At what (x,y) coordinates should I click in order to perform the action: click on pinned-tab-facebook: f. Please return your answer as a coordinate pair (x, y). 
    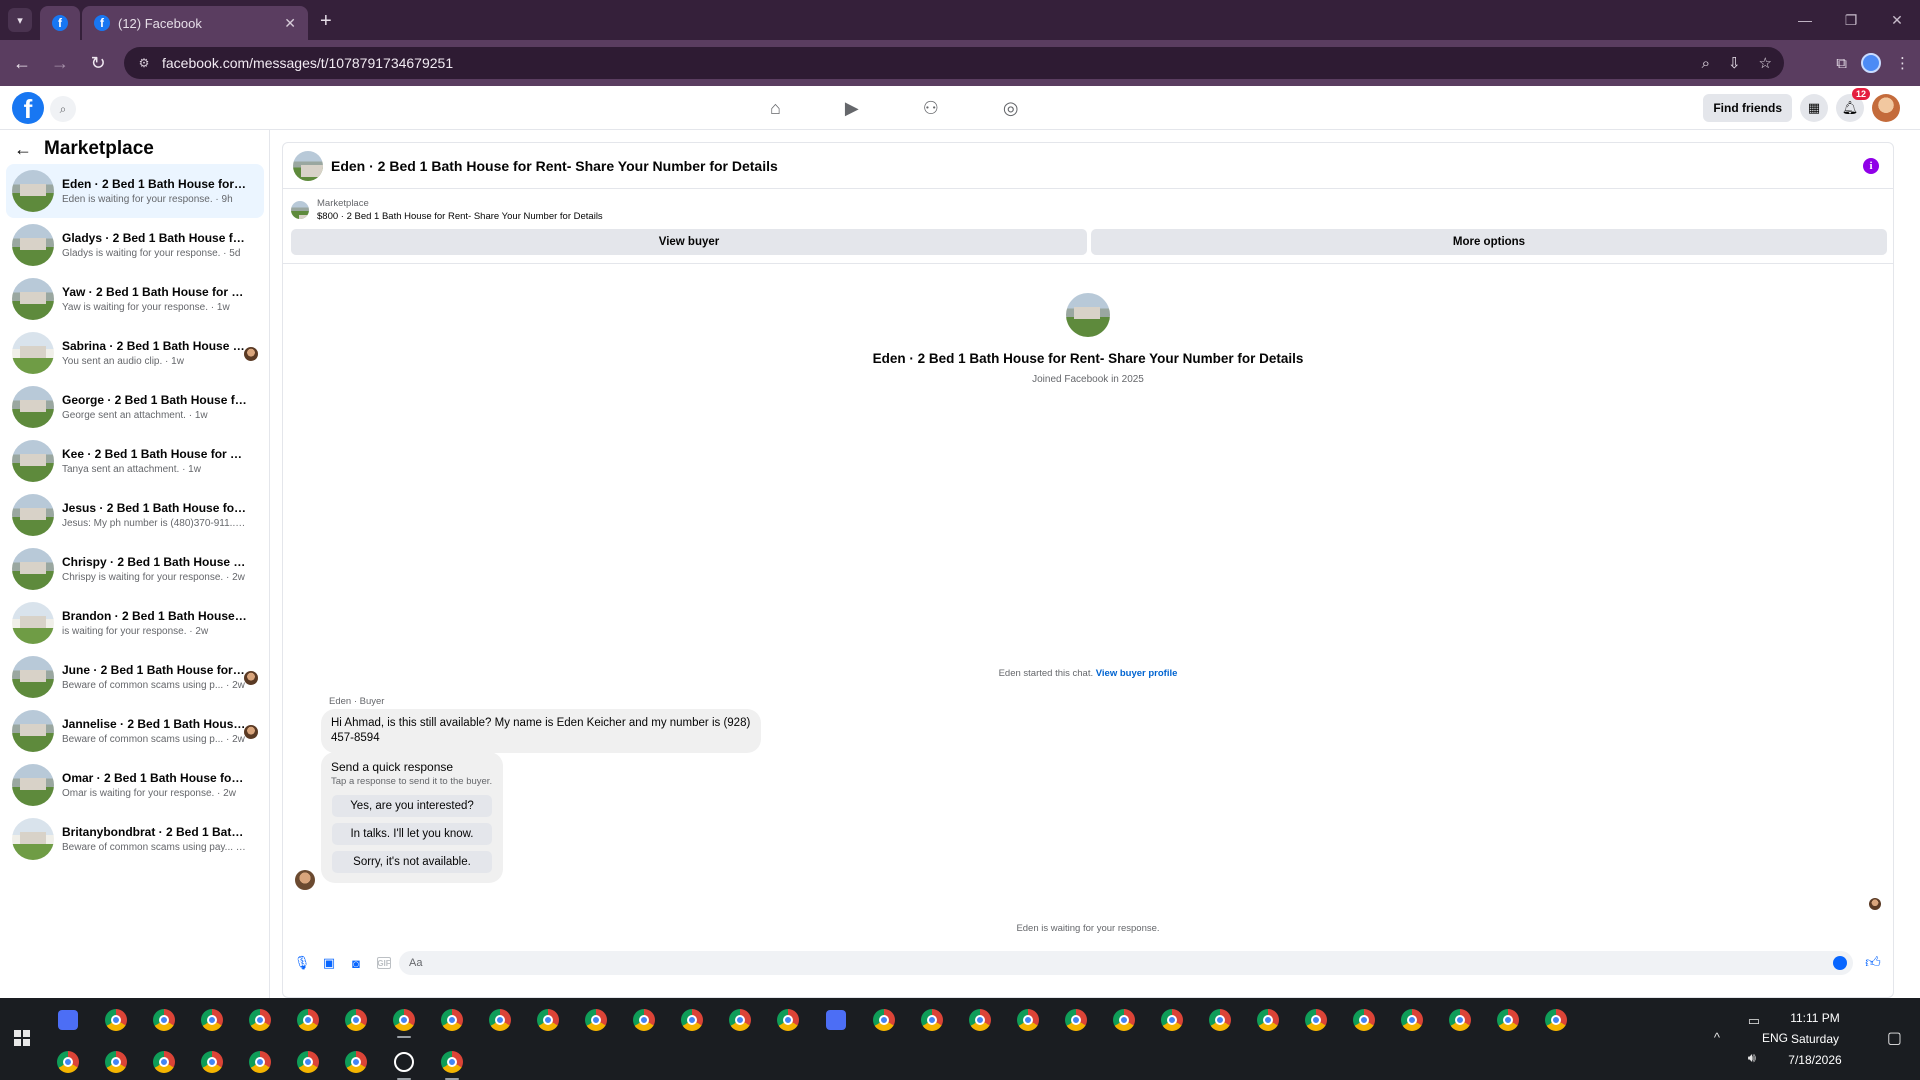
    Looking at the image, I should click on (60, 23).